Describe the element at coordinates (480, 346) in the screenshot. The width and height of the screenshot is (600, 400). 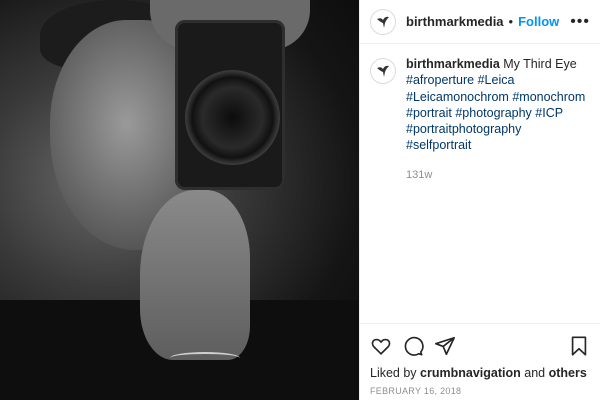
I see `action-icons` at that location.